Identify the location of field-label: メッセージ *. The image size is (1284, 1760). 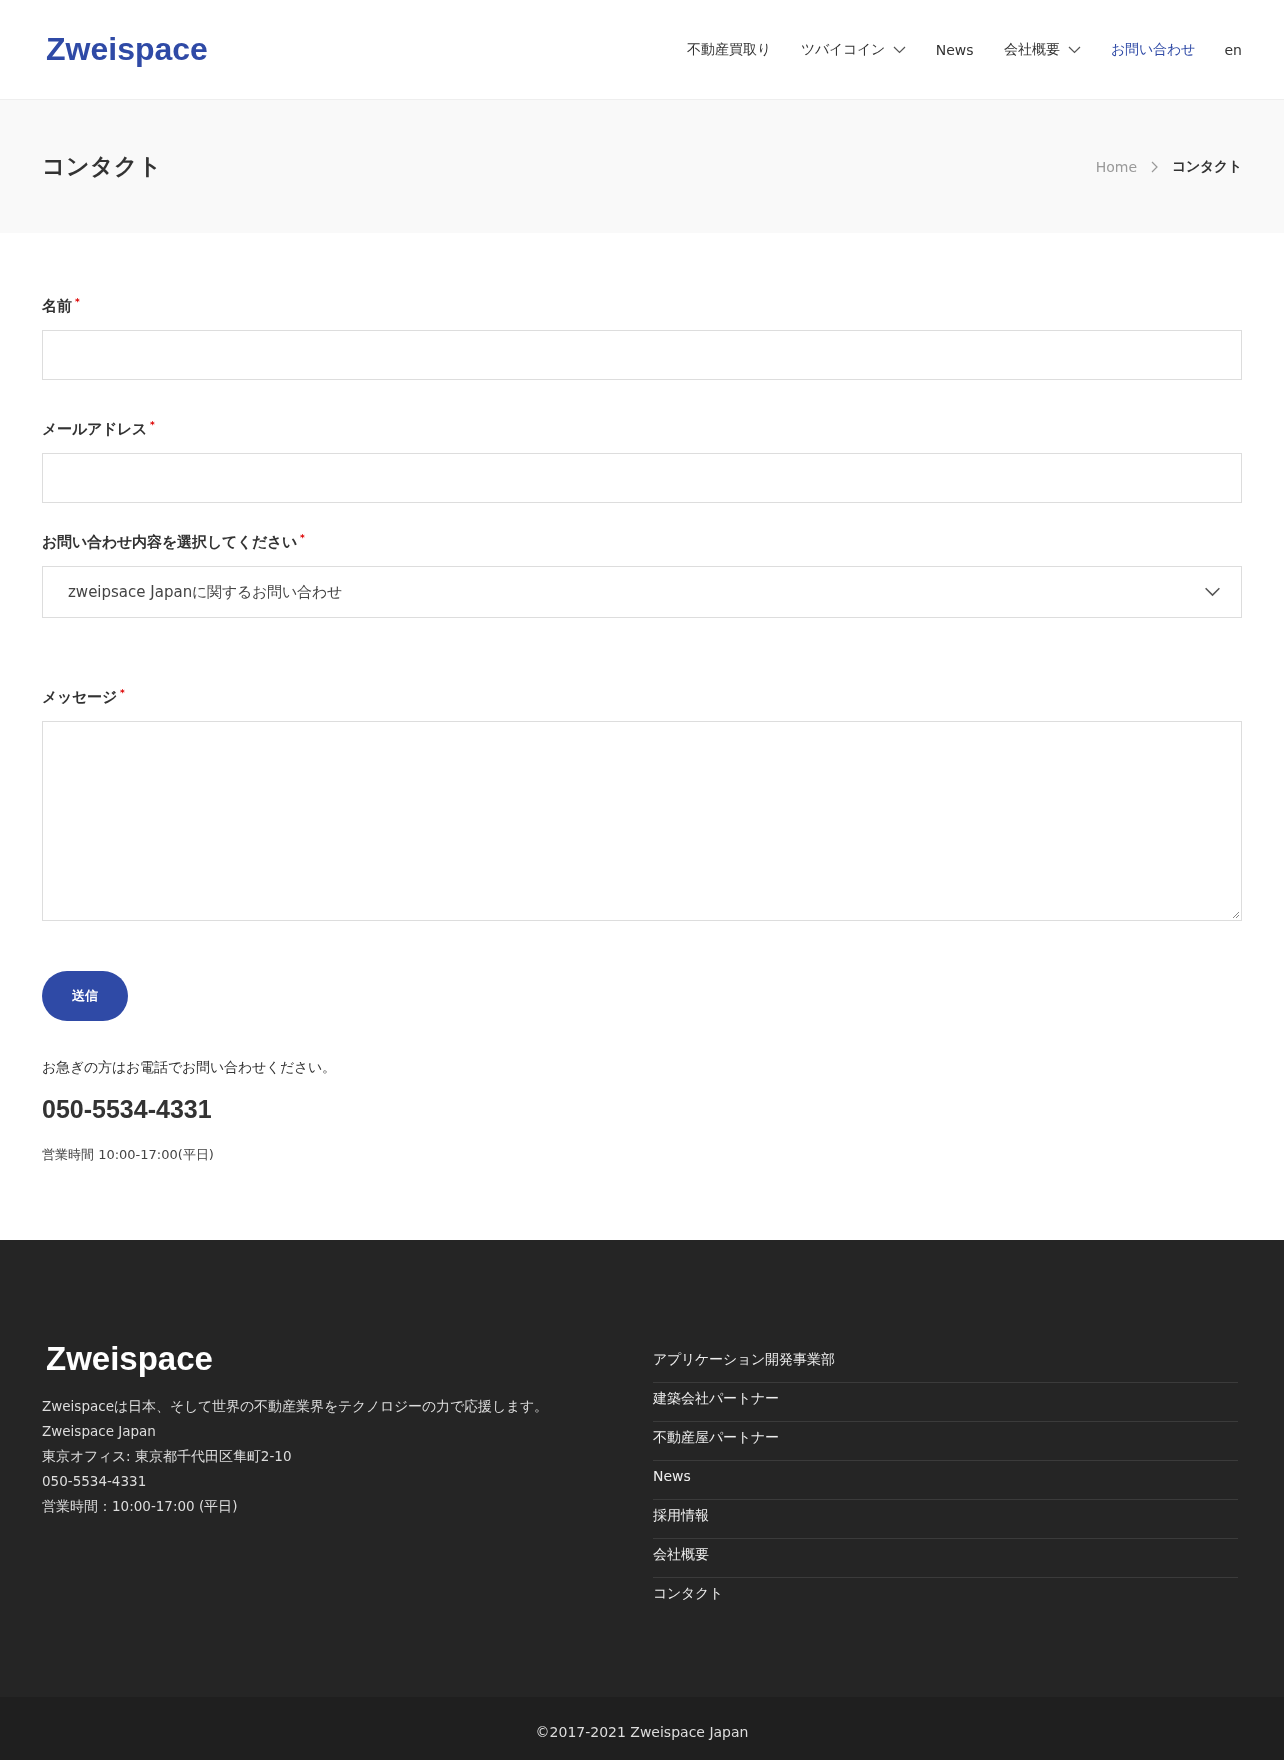
(84, 697).